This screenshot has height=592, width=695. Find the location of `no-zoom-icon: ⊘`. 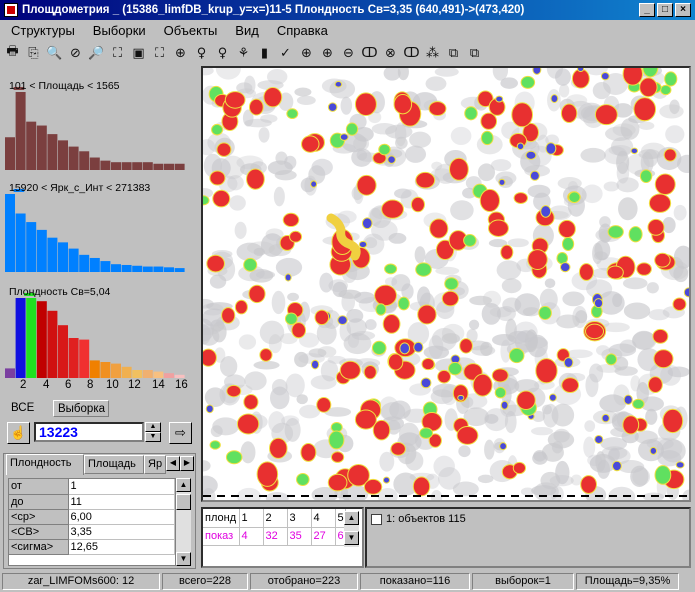

no-zoom-icon: ⊘ is located at coordinates (75, 53).